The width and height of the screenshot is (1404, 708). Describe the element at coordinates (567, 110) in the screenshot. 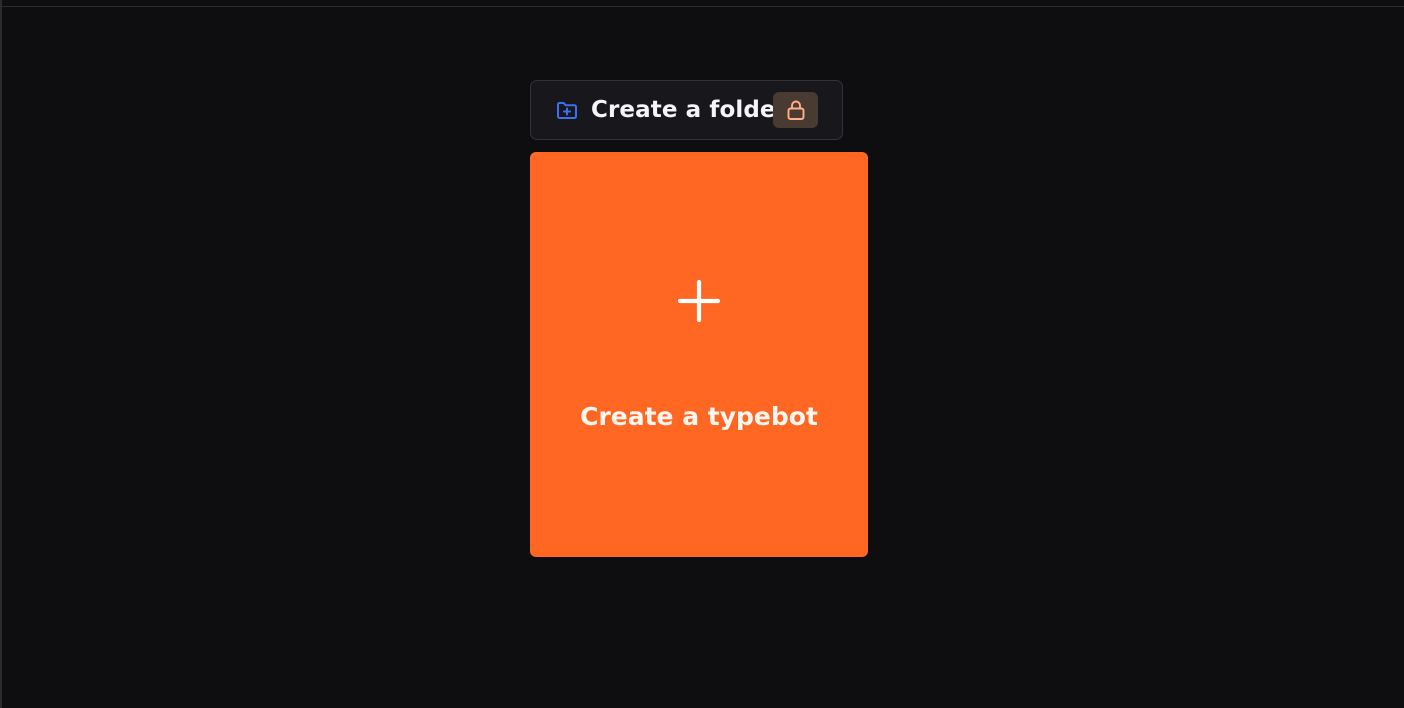

I see `folder-plus-icon` at that location.